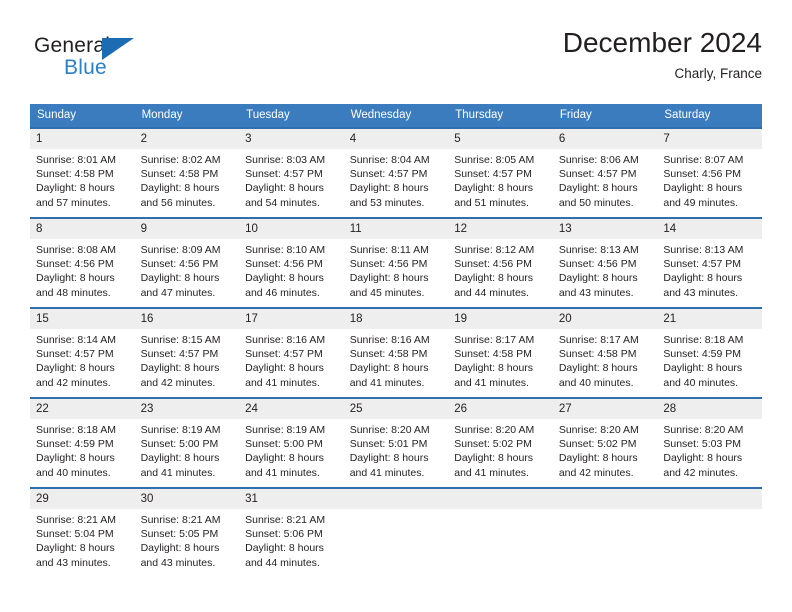 This screenshot has height=612, width=792. What do you see at coordinates (76, 160) in the screenshot?
I see `sunrise-text: Sunrise: 8:01 AM` at bounding box center [76, 160].